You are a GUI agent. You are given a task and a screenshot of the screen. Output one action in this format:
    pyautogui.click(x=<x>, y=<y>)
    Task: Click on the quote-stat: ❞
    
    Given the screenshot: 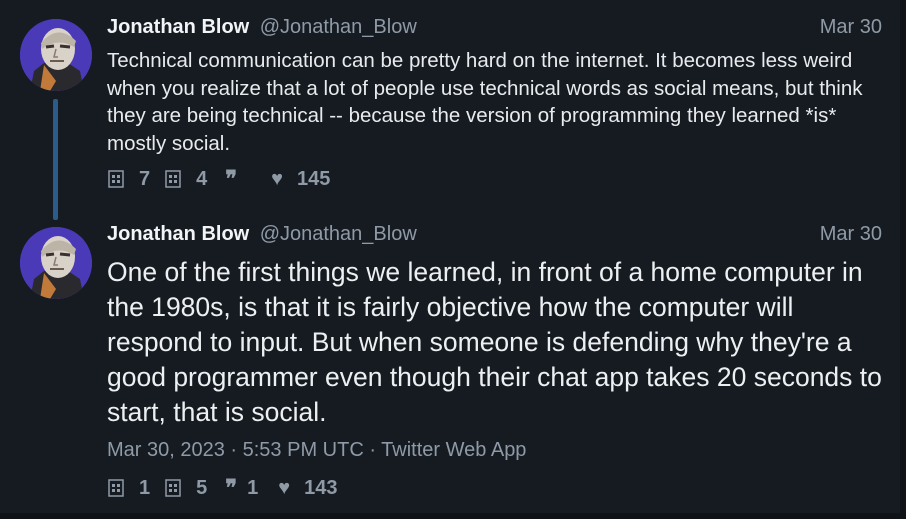 What is the action you would take?
    pyautogui.click(x=236, y=179)
    